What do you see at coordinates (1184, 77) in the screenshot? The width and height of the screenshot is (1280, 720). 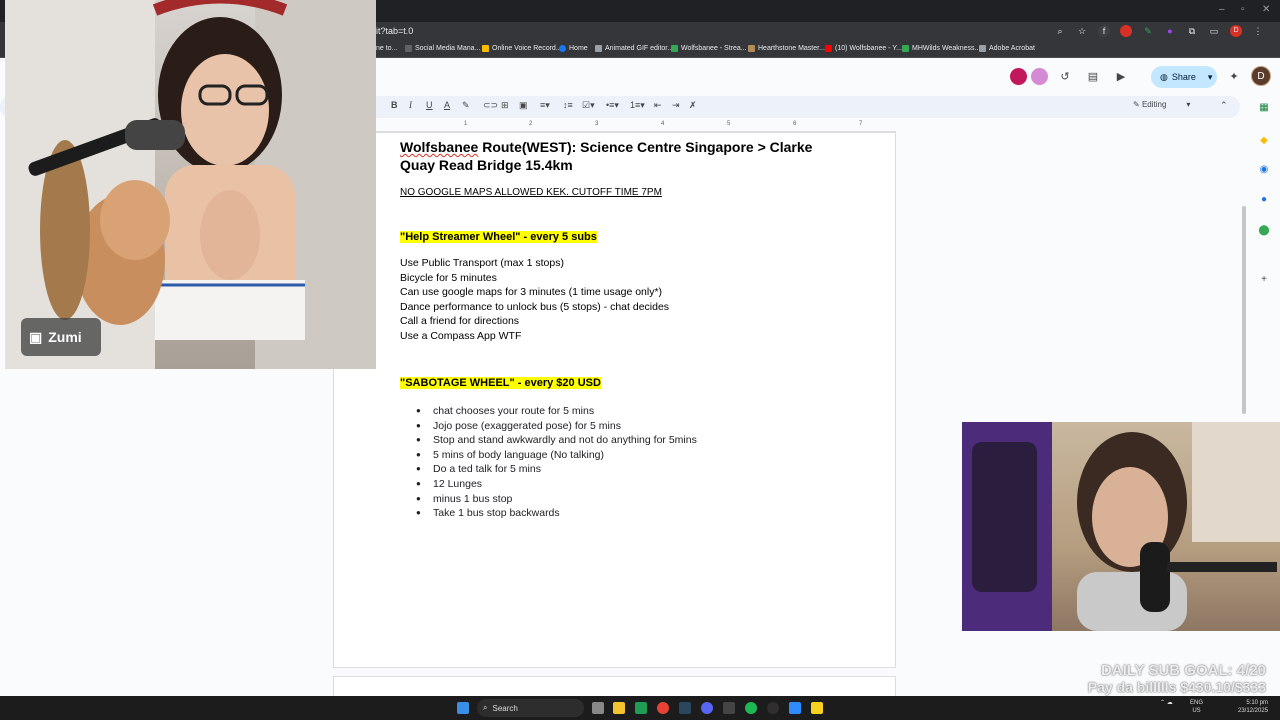 I see `share-button: ◍ Share ▾` at bounding box center [1184, 77].